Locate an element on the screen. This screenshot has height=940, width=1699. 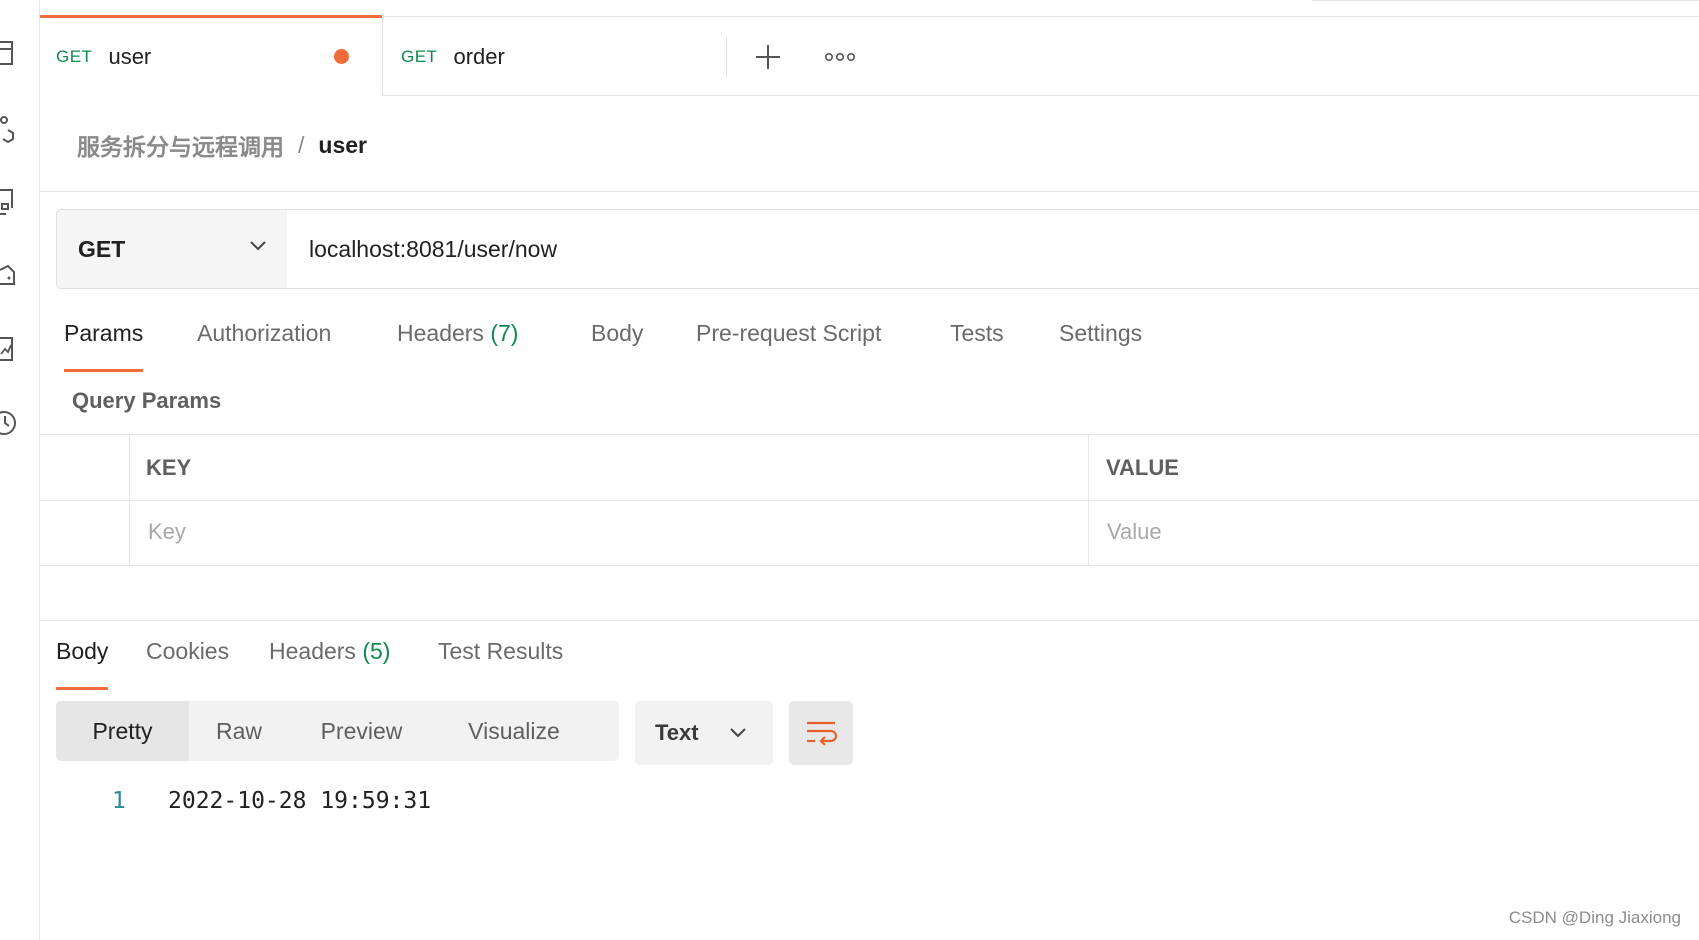
request-tab-strip: GET user GET order is located at coordinates (869, 55).